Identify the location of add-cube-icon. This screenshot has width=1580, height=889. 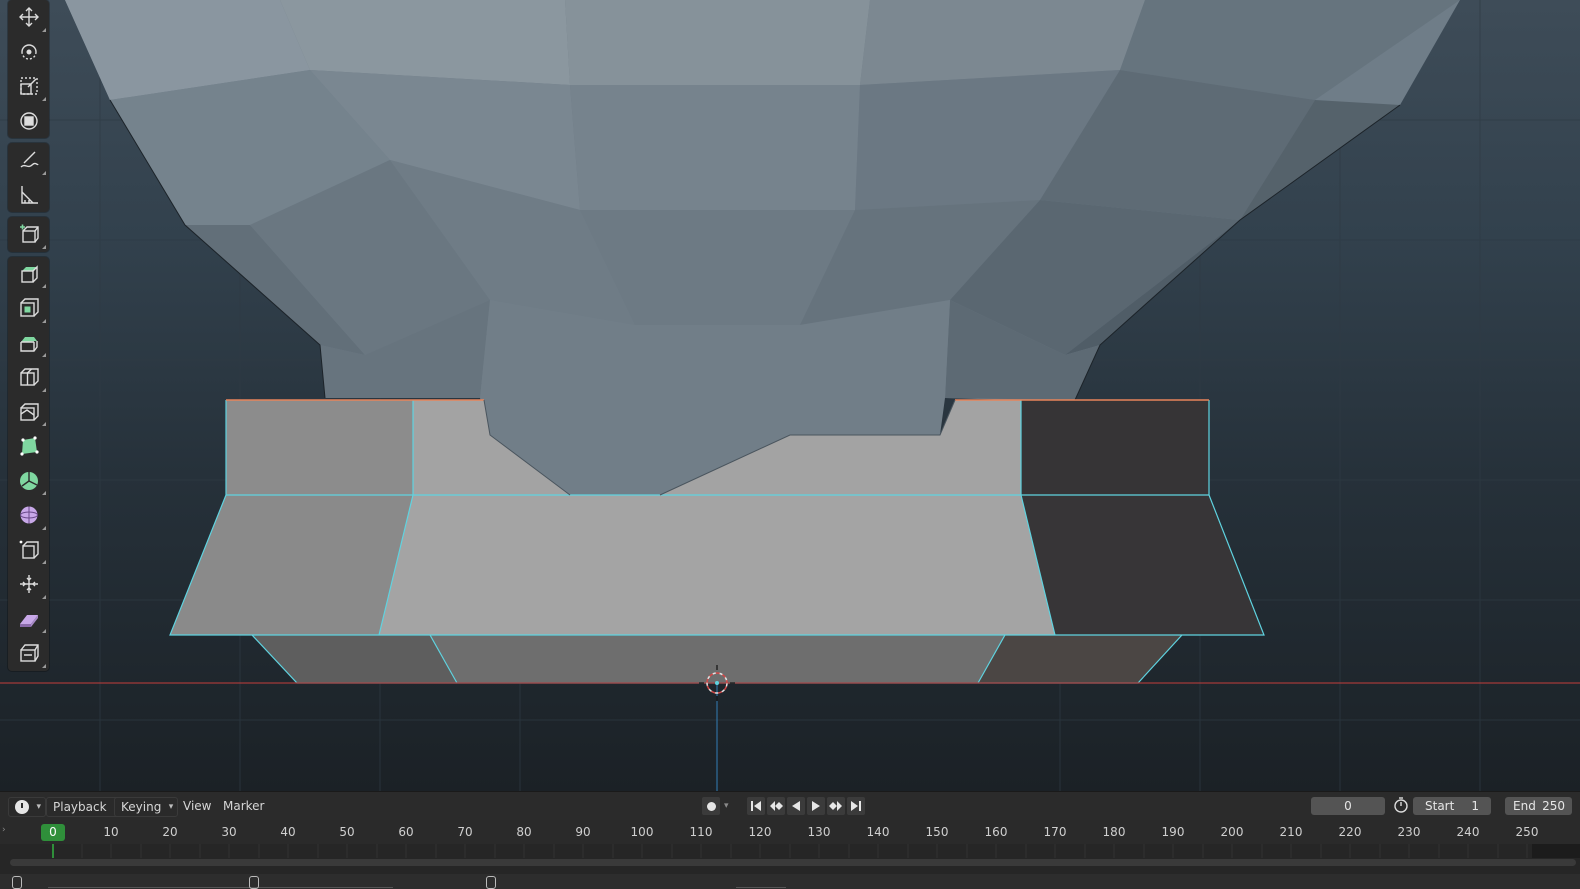
(29, 233).